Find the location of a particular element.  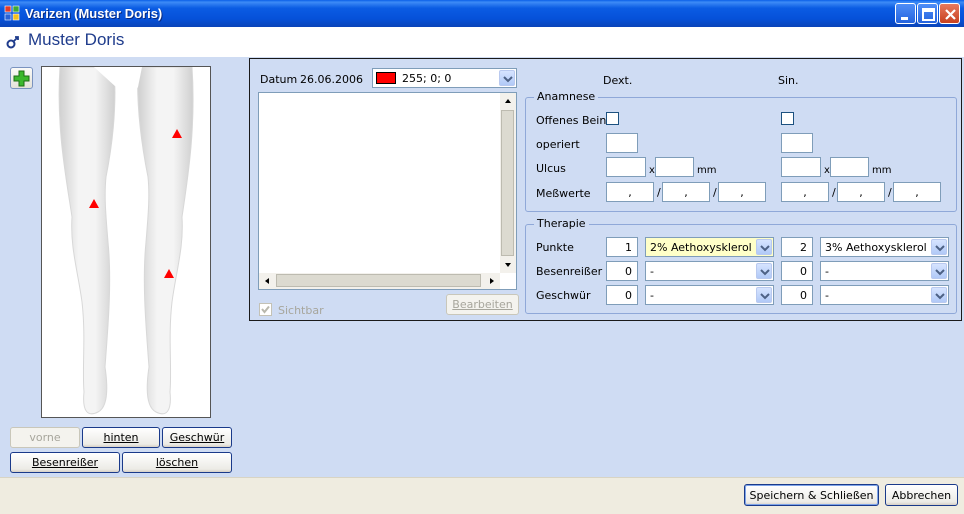

add-marker-button is located at coordinates (21, 78).